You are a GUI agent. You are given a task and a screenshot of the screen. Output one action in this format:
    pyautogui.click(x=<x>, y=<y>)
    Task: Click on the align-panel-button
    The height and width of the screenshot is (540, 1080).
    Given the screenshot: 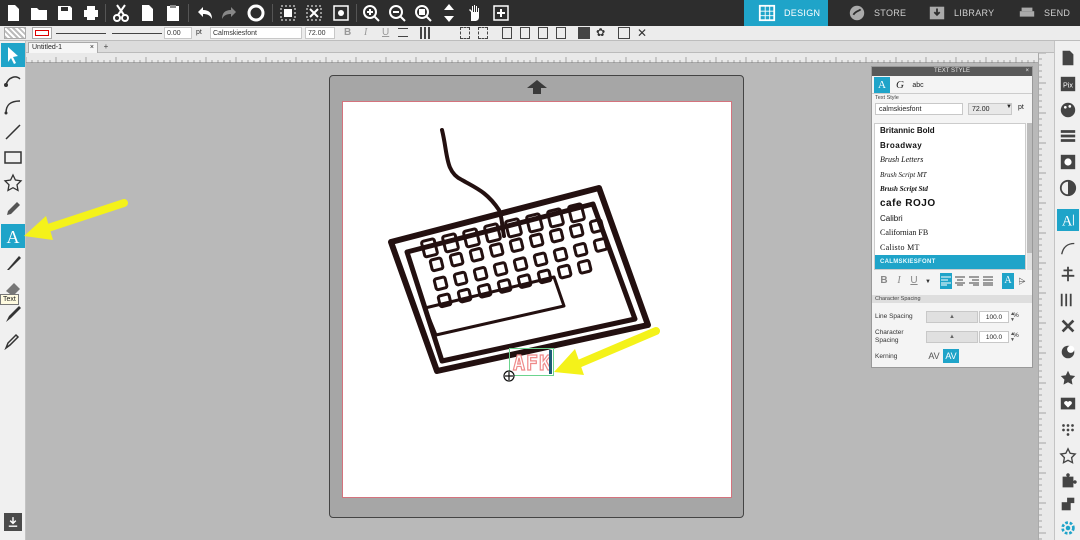 What is the action you would take?
    pyautogui.click(x=1068, y=274)
    